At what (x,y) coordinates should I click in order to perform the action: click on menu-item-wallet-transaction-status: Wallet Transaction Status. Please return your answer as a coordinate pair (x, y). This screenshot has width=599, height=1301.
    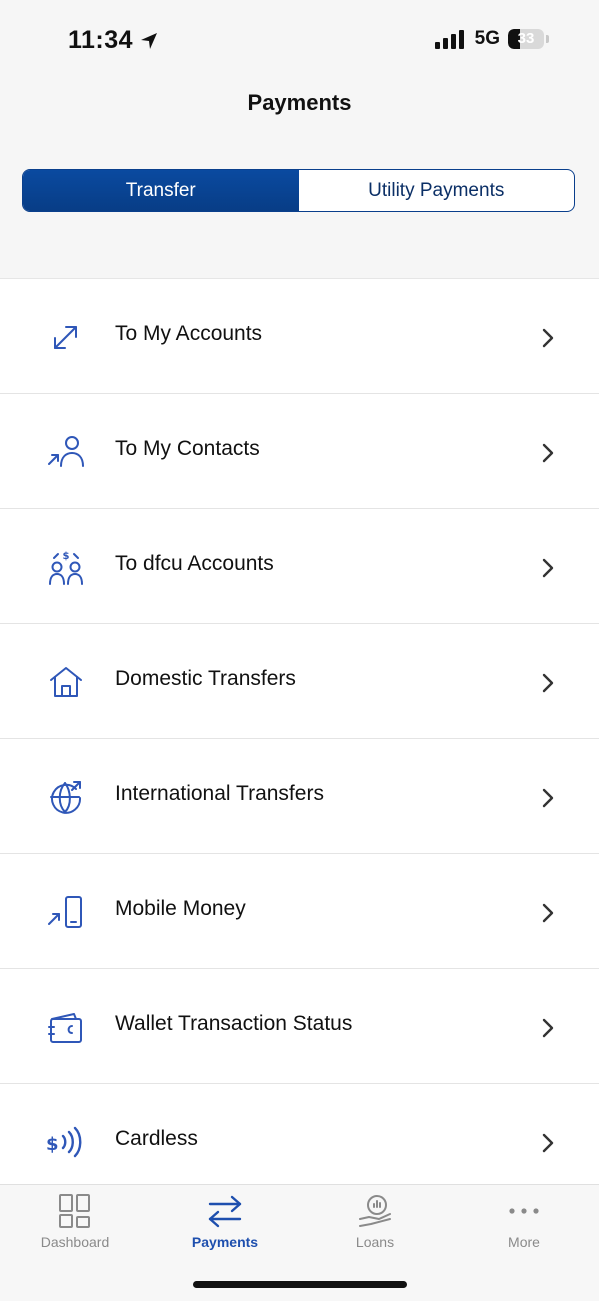
    Looking at the image, I should click on (299, 1026).